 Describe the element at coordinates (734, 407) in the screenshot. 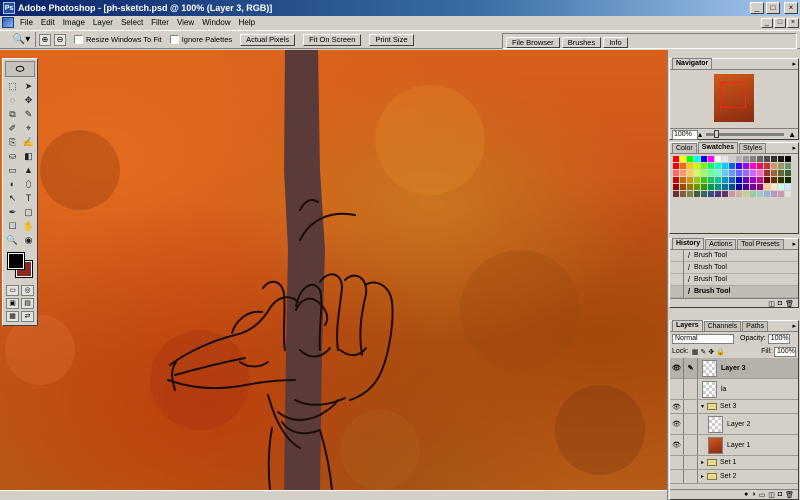

I see `layer-set-row: 👁 ▾ Set 3` at that location.